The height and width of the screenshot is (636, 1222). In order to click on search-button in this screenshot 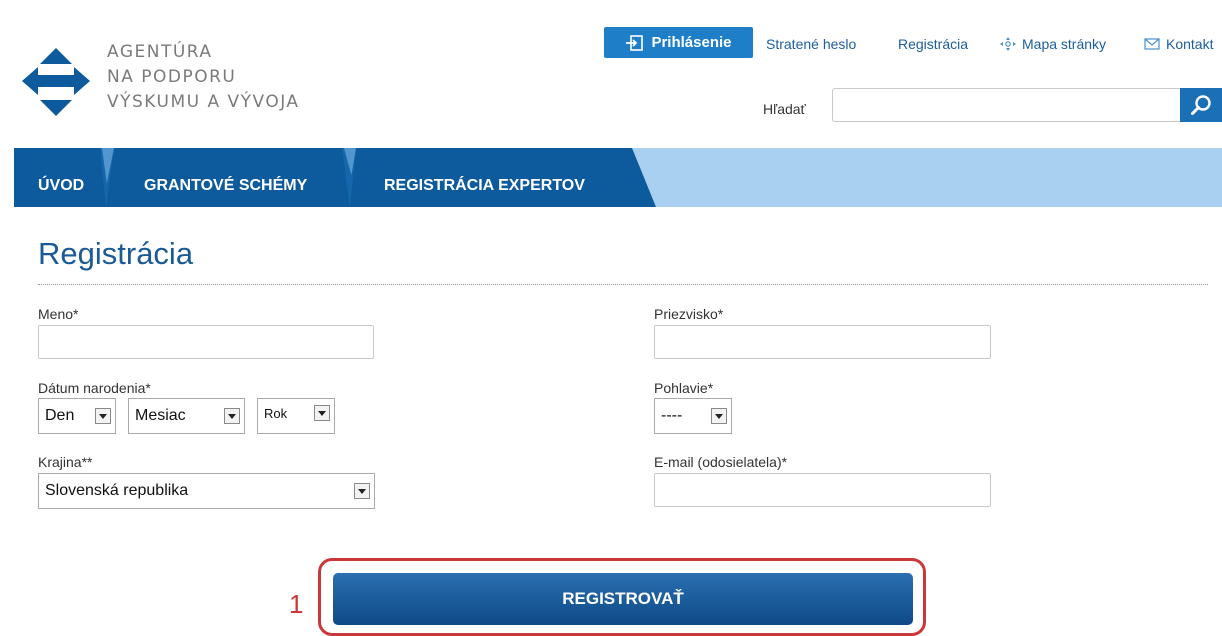, I will do `click(1201, 105)`.